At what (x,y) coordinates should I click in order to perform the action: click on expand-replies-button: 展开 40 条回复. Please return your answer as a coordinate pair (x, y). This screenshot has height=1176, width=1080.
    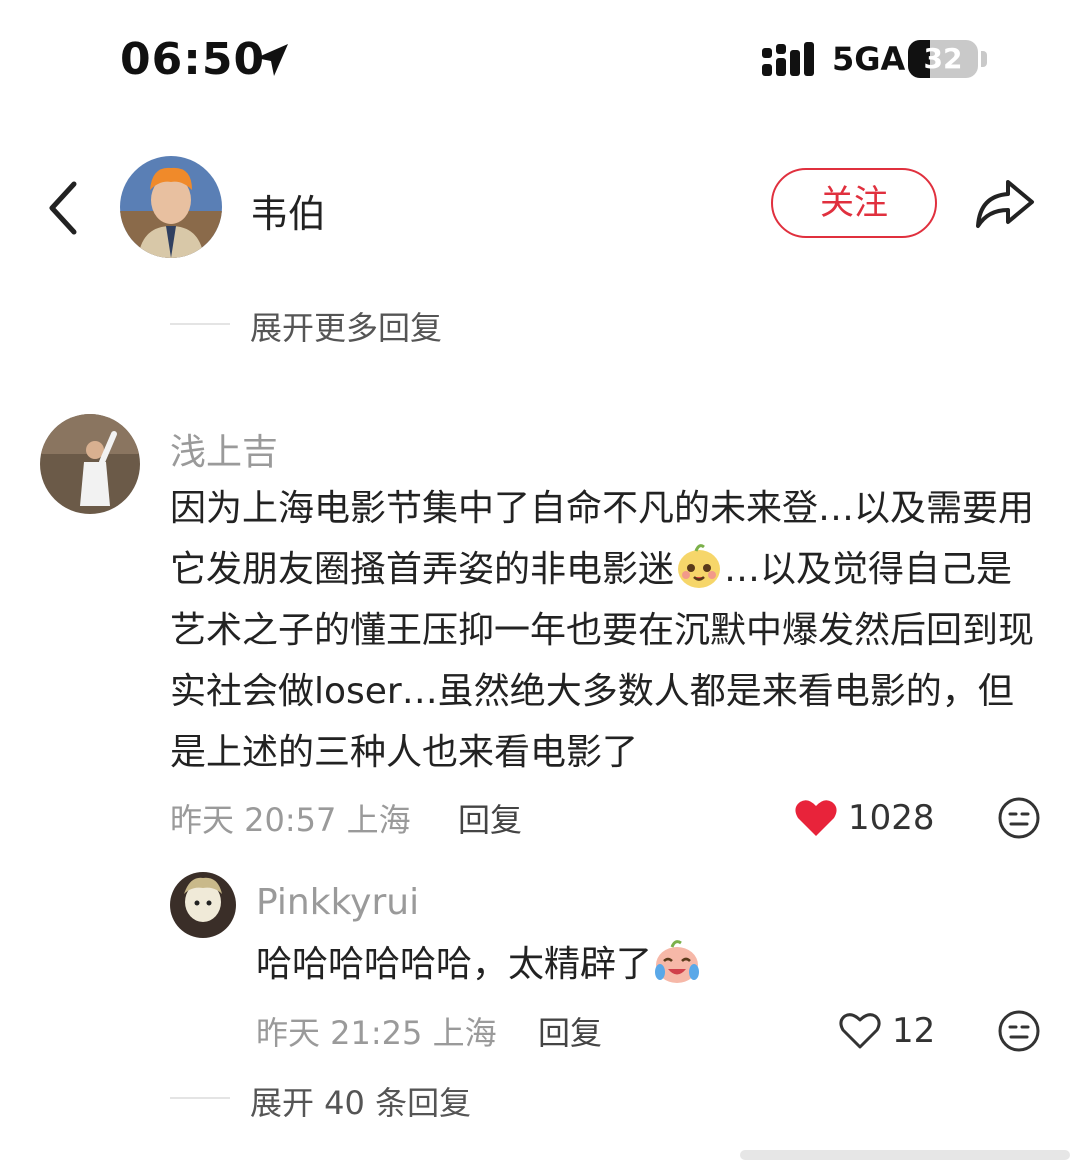
    Looking at the image, I should click on (360, 1101).